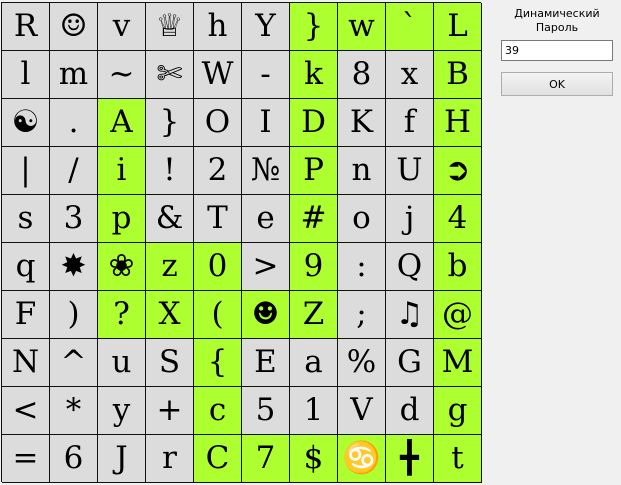 The width and height of the screenshot is (621, 485). I want to click on grid-cell-letter-b-lower: b, so click(458, 267).